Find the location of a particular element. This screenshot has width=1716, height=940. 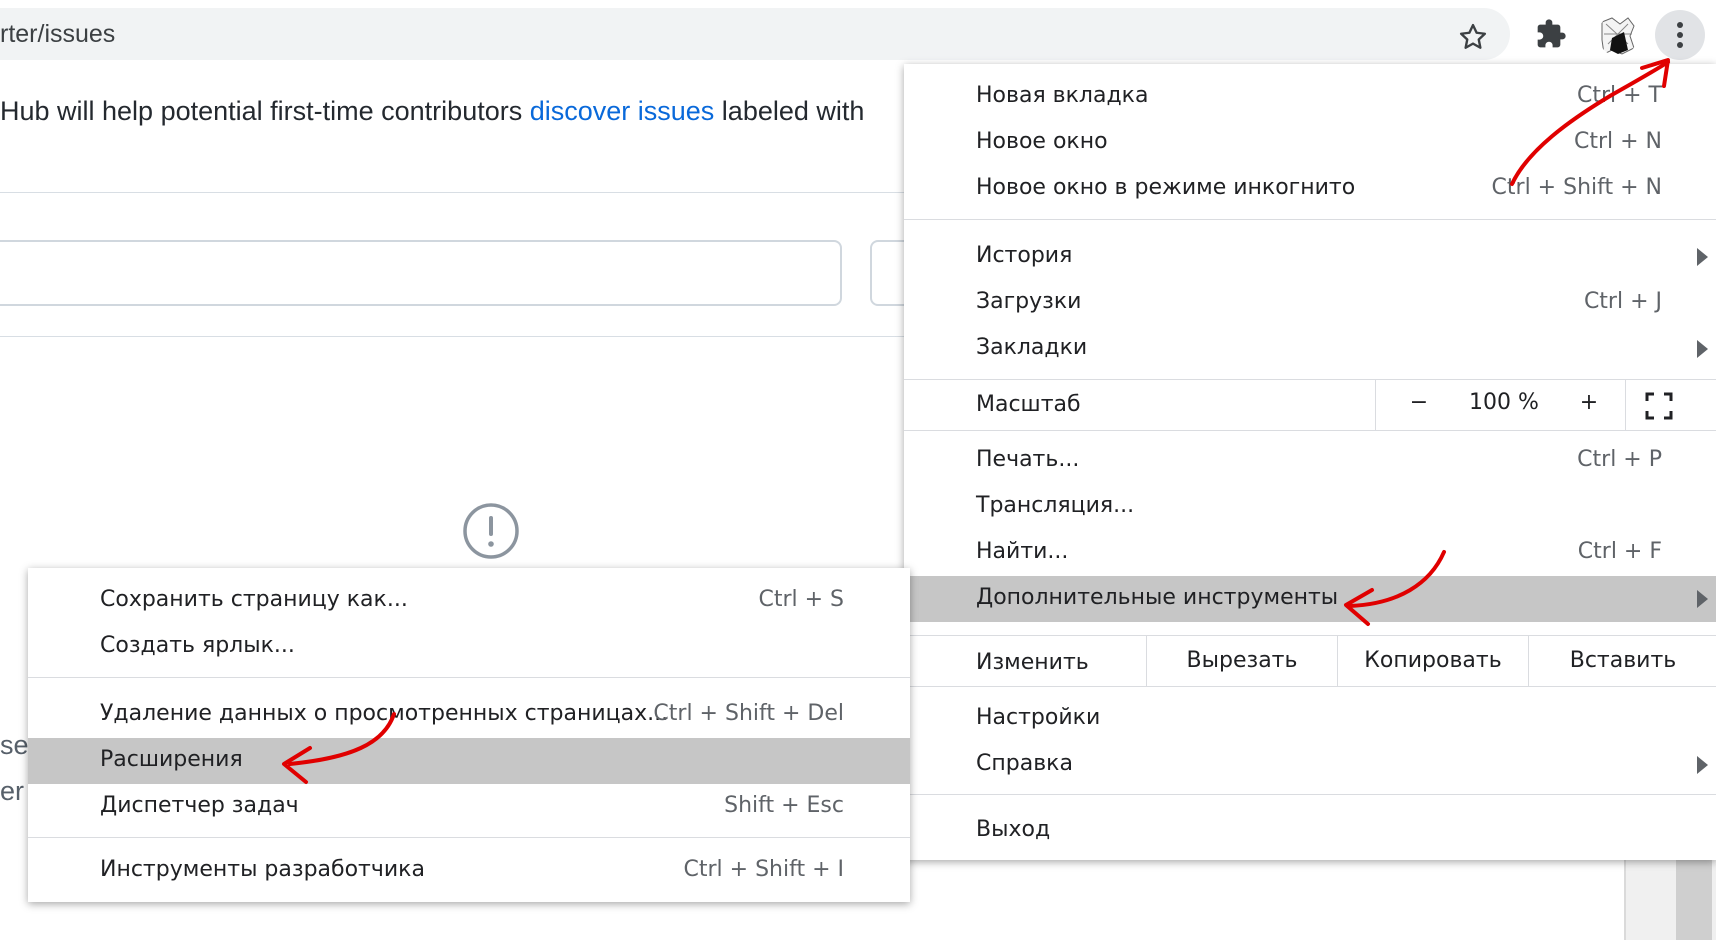

zoom-level: 100 % is located at coordinates (1504, 402).